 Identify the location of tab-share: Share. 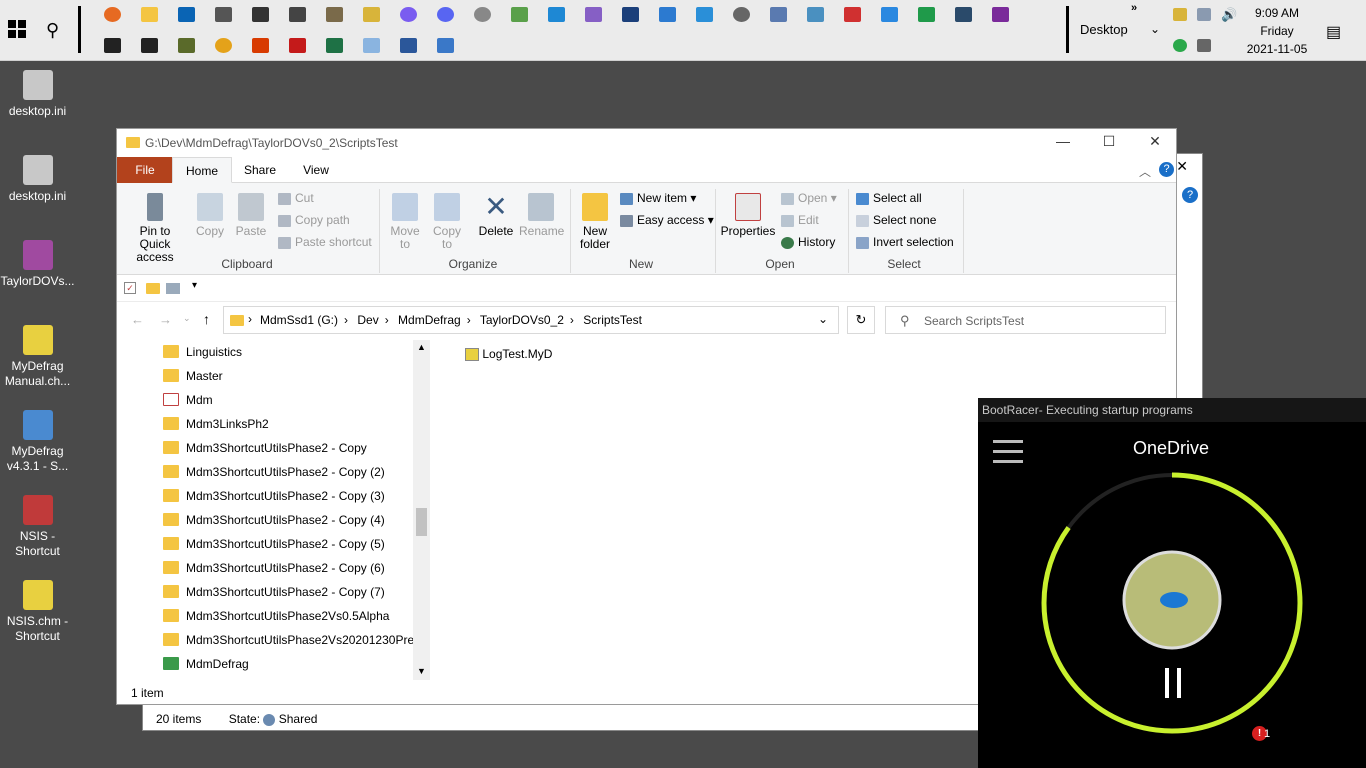
(260, 170).